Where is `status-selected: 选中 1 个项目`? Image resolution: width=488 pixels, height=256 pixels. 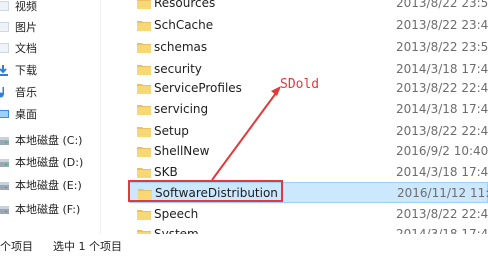 status-selected: 选中 1 个项目 is located at coordinates (87, 246).